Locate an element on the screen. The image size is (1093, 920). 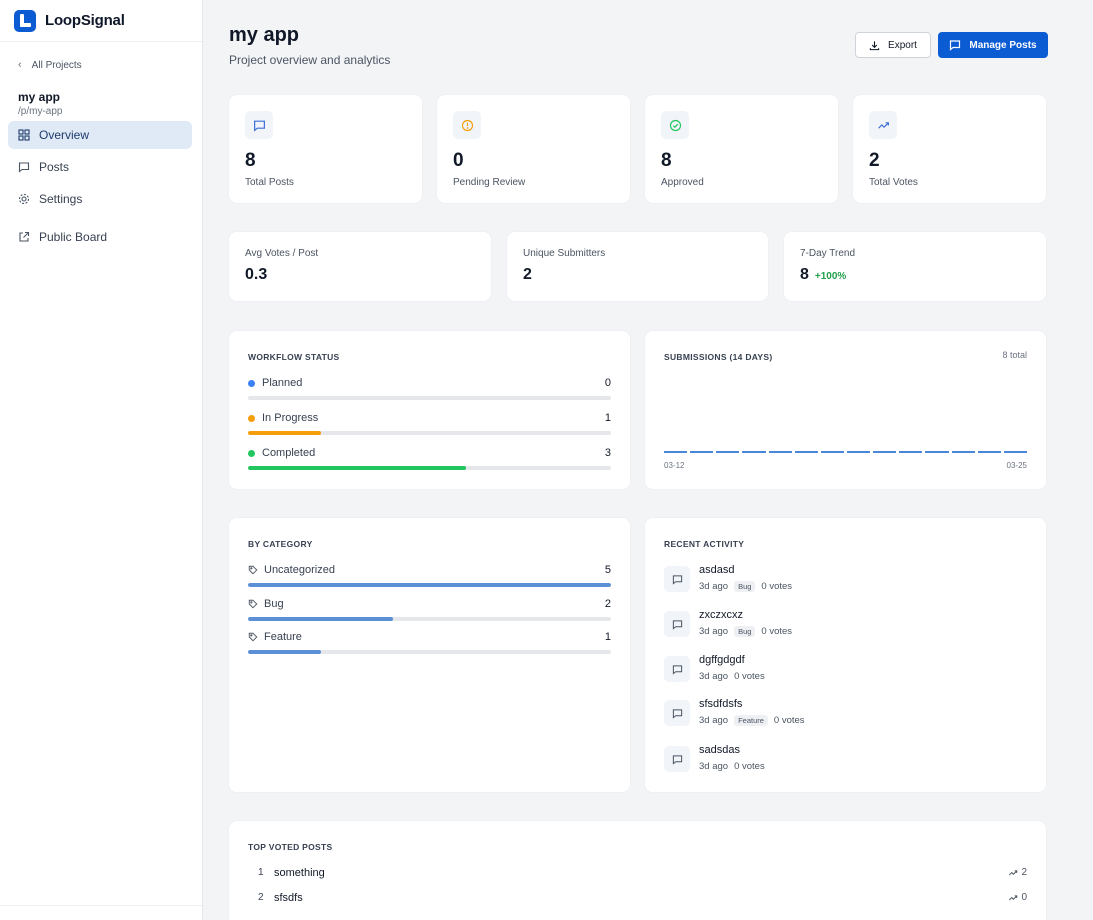
category-count: 2 is located at coordinates (607, 604).